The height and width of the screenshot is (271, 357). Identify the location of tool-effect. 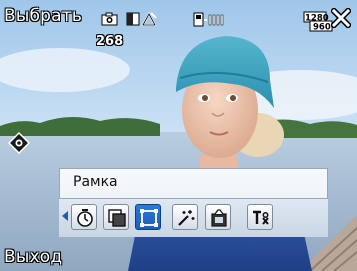
(185, 217).